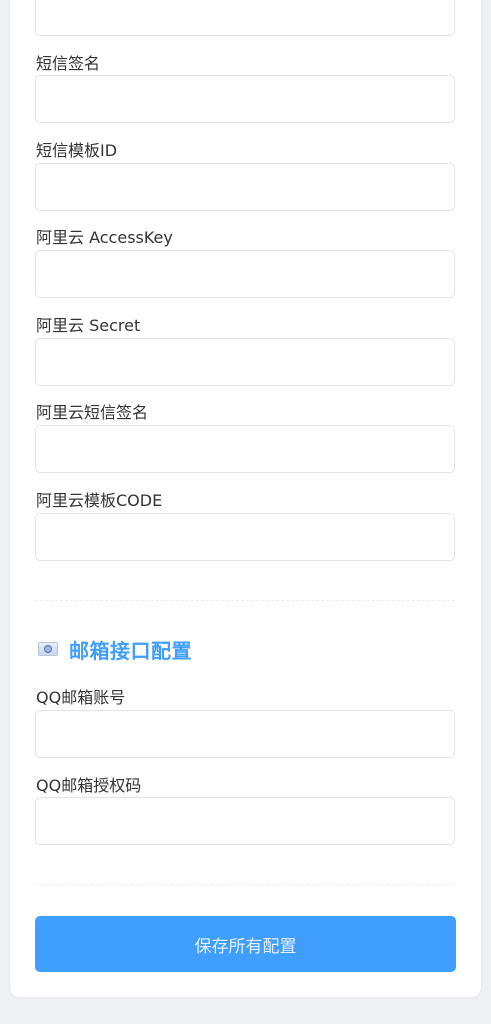  What do you see at coordinates (245, 734) in the screenshot?
I see `qq-email-account-input` at bounding box center [245, 734].